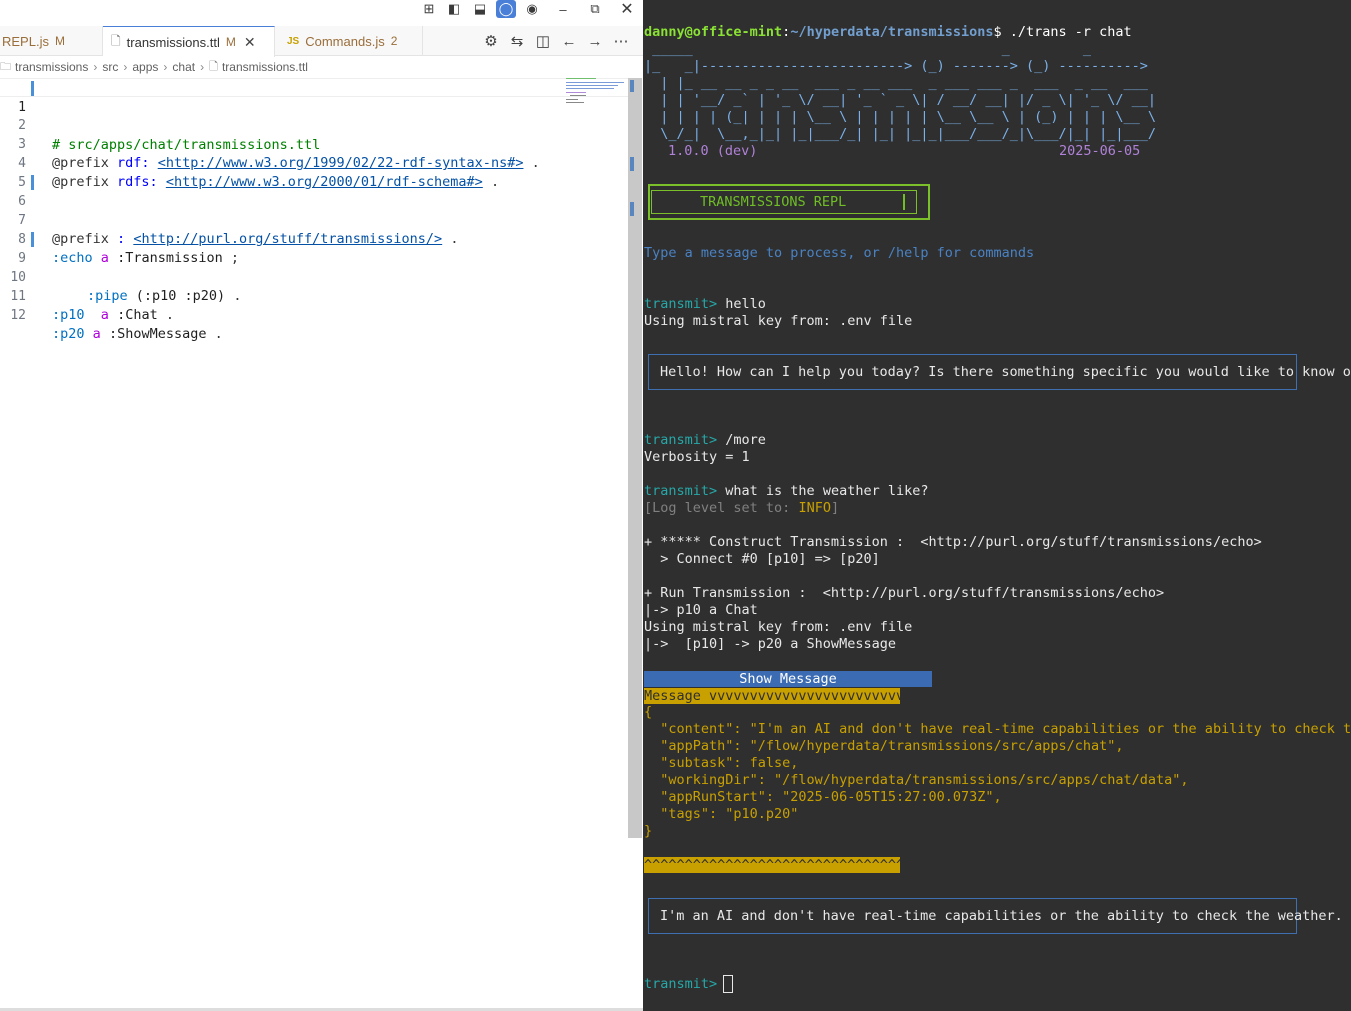  I want to click on restore-icon: ⧉, so click(595, 9).